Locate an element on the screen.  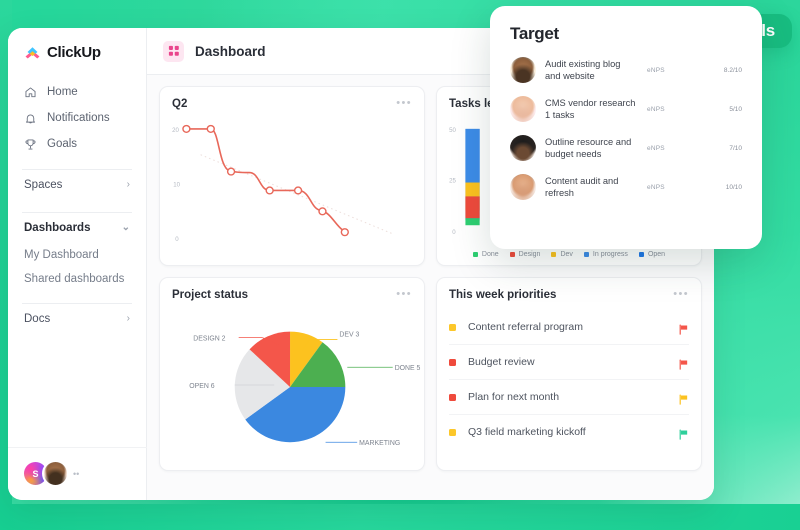
svg-text: 25 is located at coordinates (452, 182).